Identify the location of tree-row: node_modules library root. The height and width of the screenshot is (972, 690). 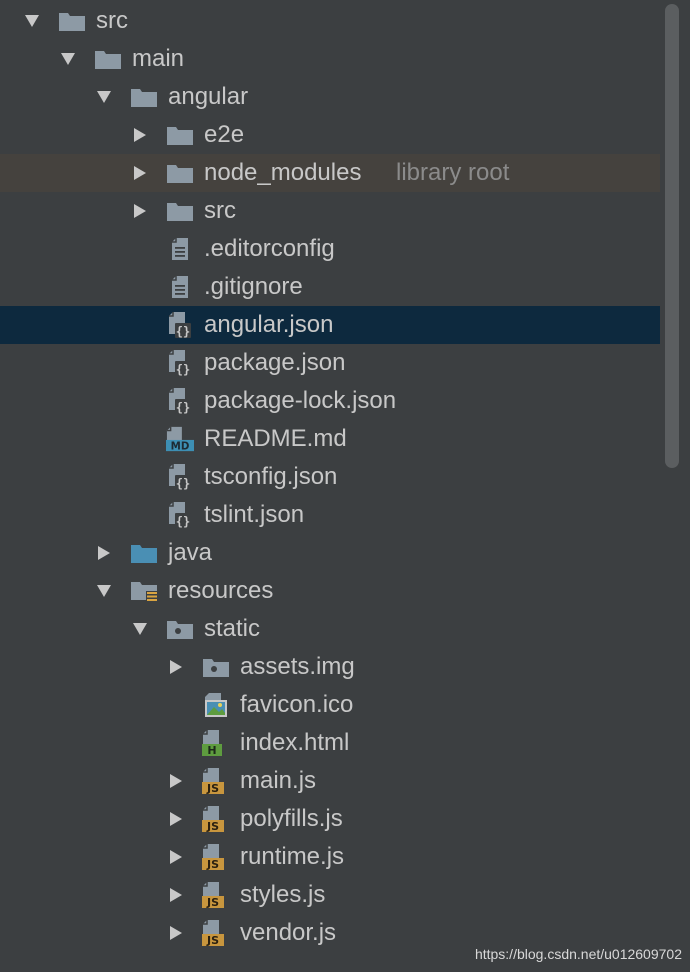
(330, 173).